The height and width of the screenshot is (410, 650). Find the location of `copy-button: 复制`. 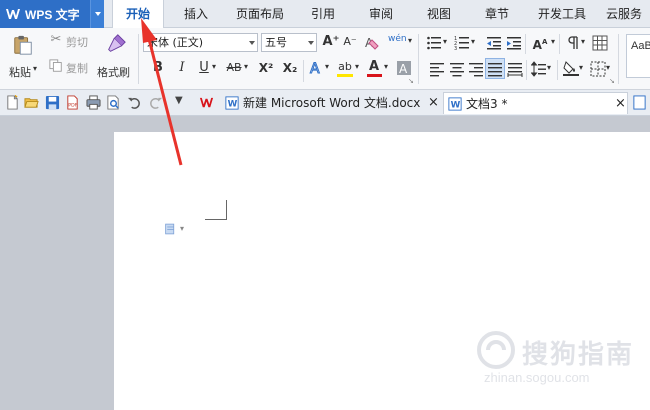

copy-button: 复制 is located at coordinates (71, 67).